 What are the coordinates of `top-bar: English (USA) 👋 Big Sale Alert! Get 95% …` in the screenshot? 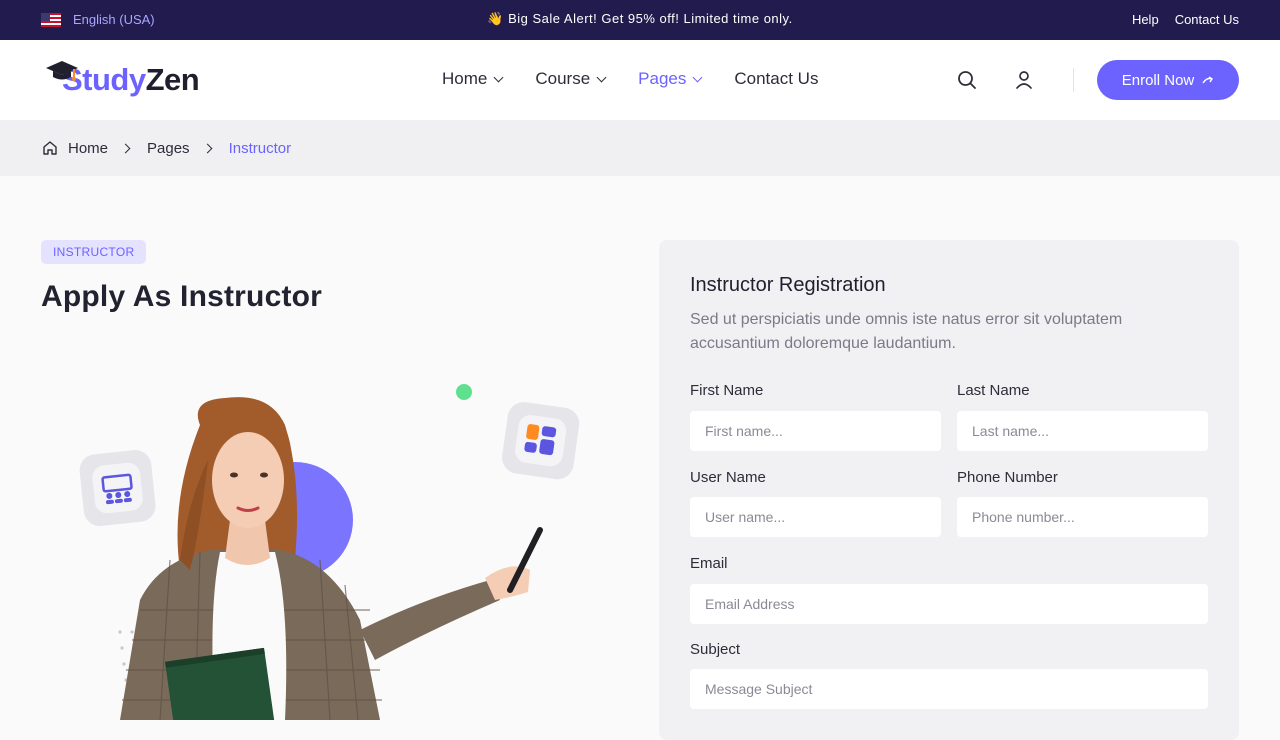 It's located at (640, 20).